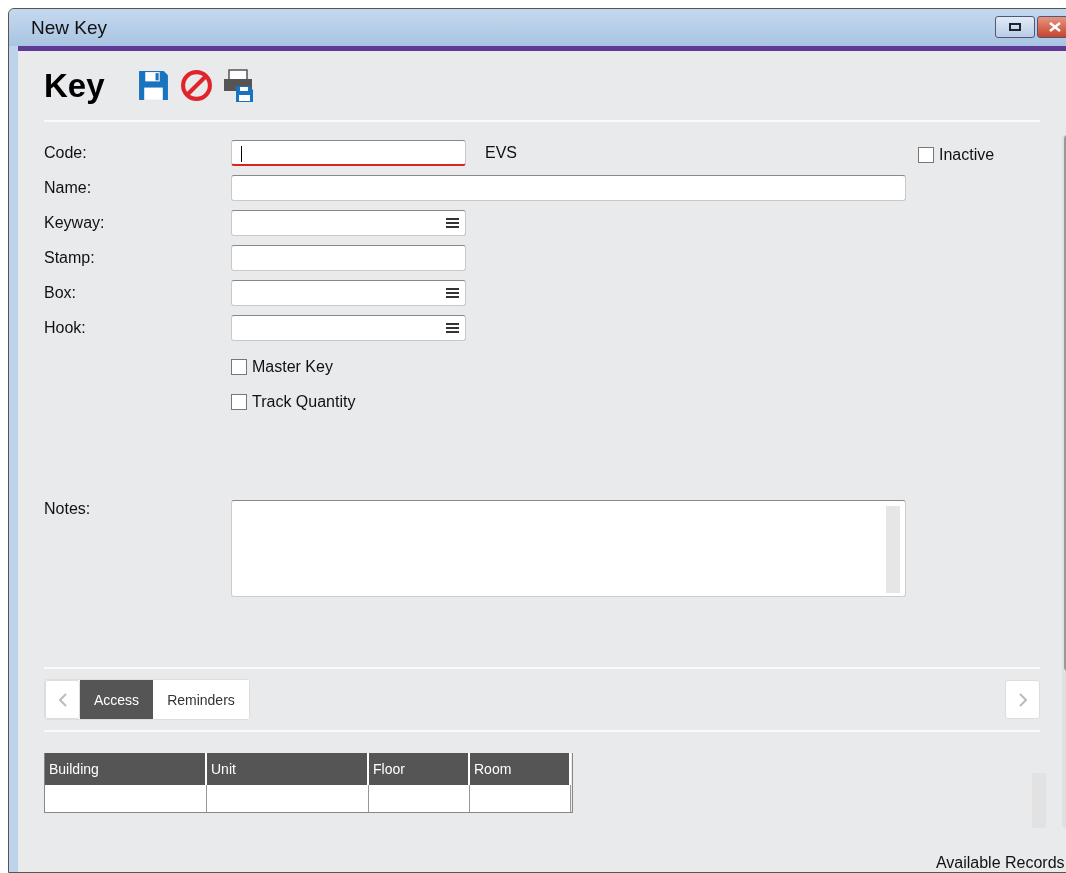  What do you see at coordinates (568, 548) in the screenshot?
I see `notes-field` at bounding box center [568, 548].